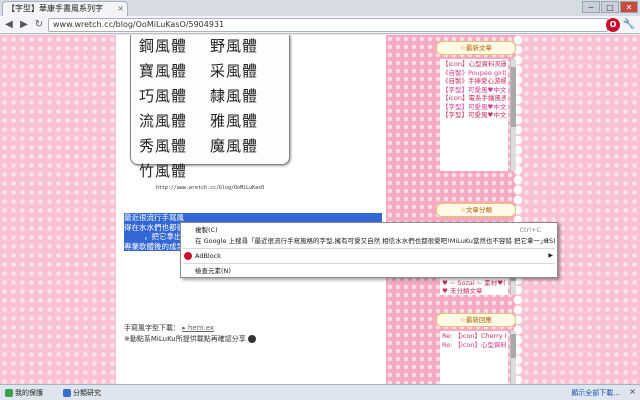 The height and width of the screenshot is (400, 640). What do you see at coordinates (369, 271) in the screenshot?
I see `menu-item-inspect: 檢查元素(N)` at bounding box center [369, 271].